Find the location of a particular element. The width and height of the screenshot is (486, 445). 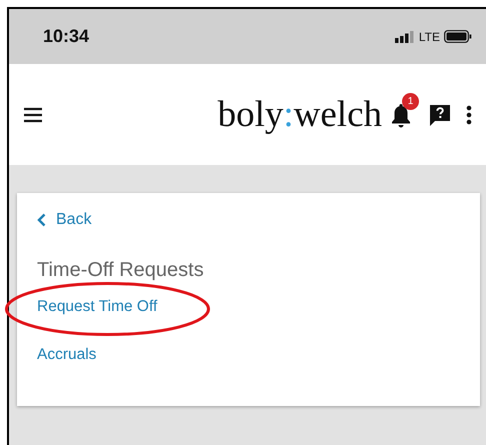

notification-badge: 1 is located at coordinates (410, 101).